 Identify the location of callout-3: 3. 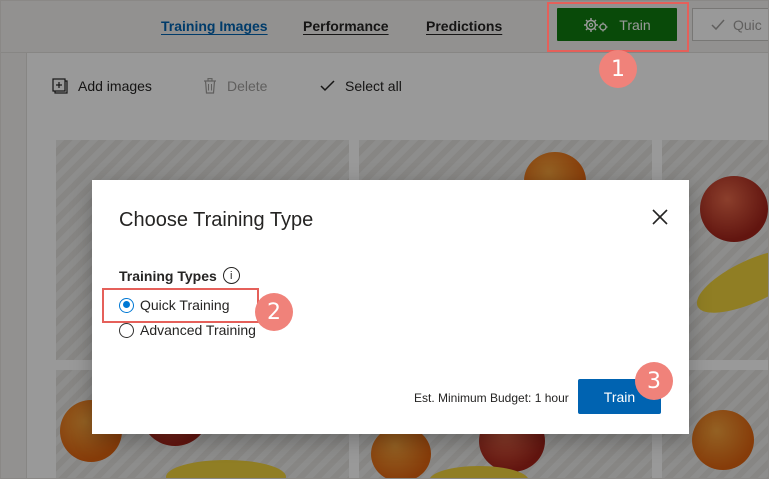
(654, 381).